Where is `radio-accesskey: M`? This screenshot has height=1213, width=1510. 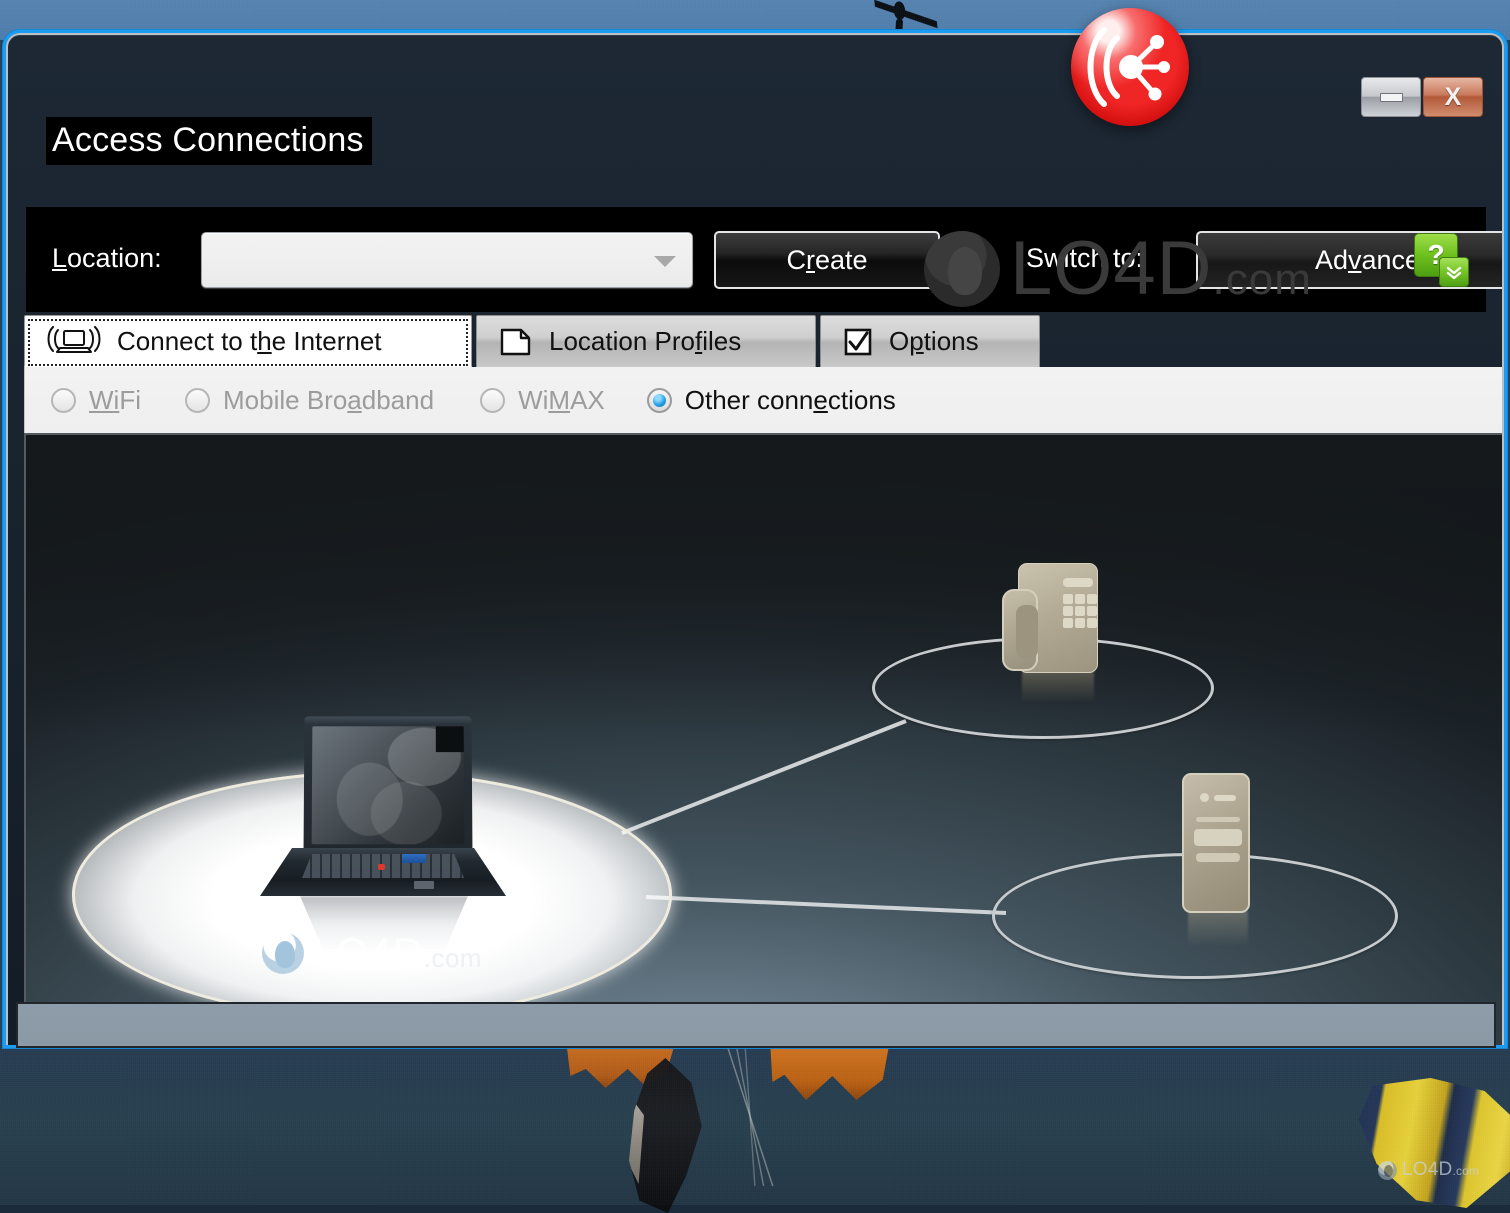 radio-accesskey: M is located at coordinates (559, 400).